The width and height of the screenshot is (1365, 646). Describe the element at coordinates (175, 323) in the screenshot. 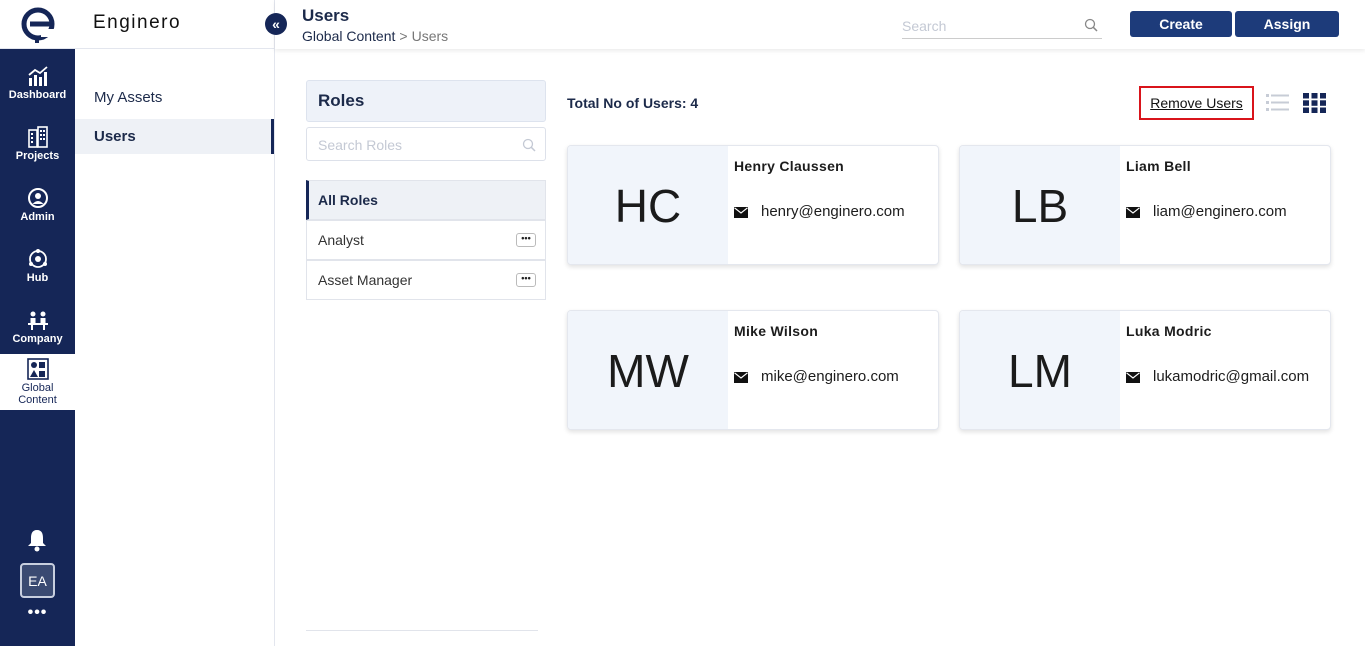

I see `secondary-sidebar: Enginero My Assets Users` at that location.